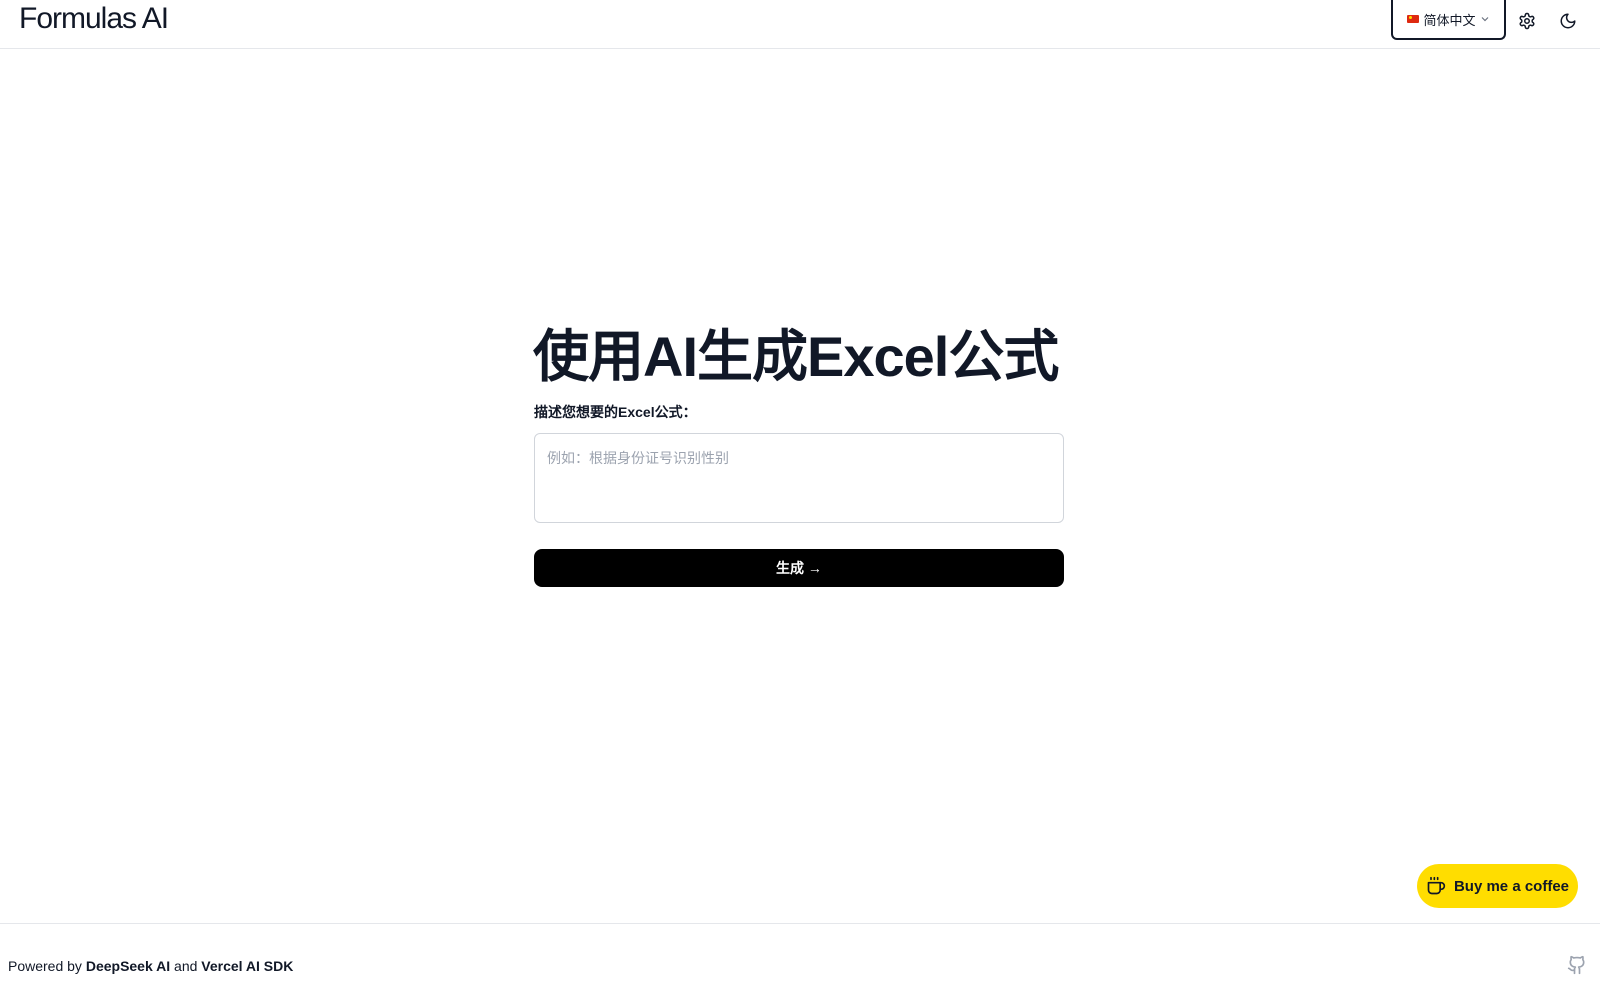  Describe the element at coordinates (186, 966) in the screenshot. I see `powered-and: and` at that location.